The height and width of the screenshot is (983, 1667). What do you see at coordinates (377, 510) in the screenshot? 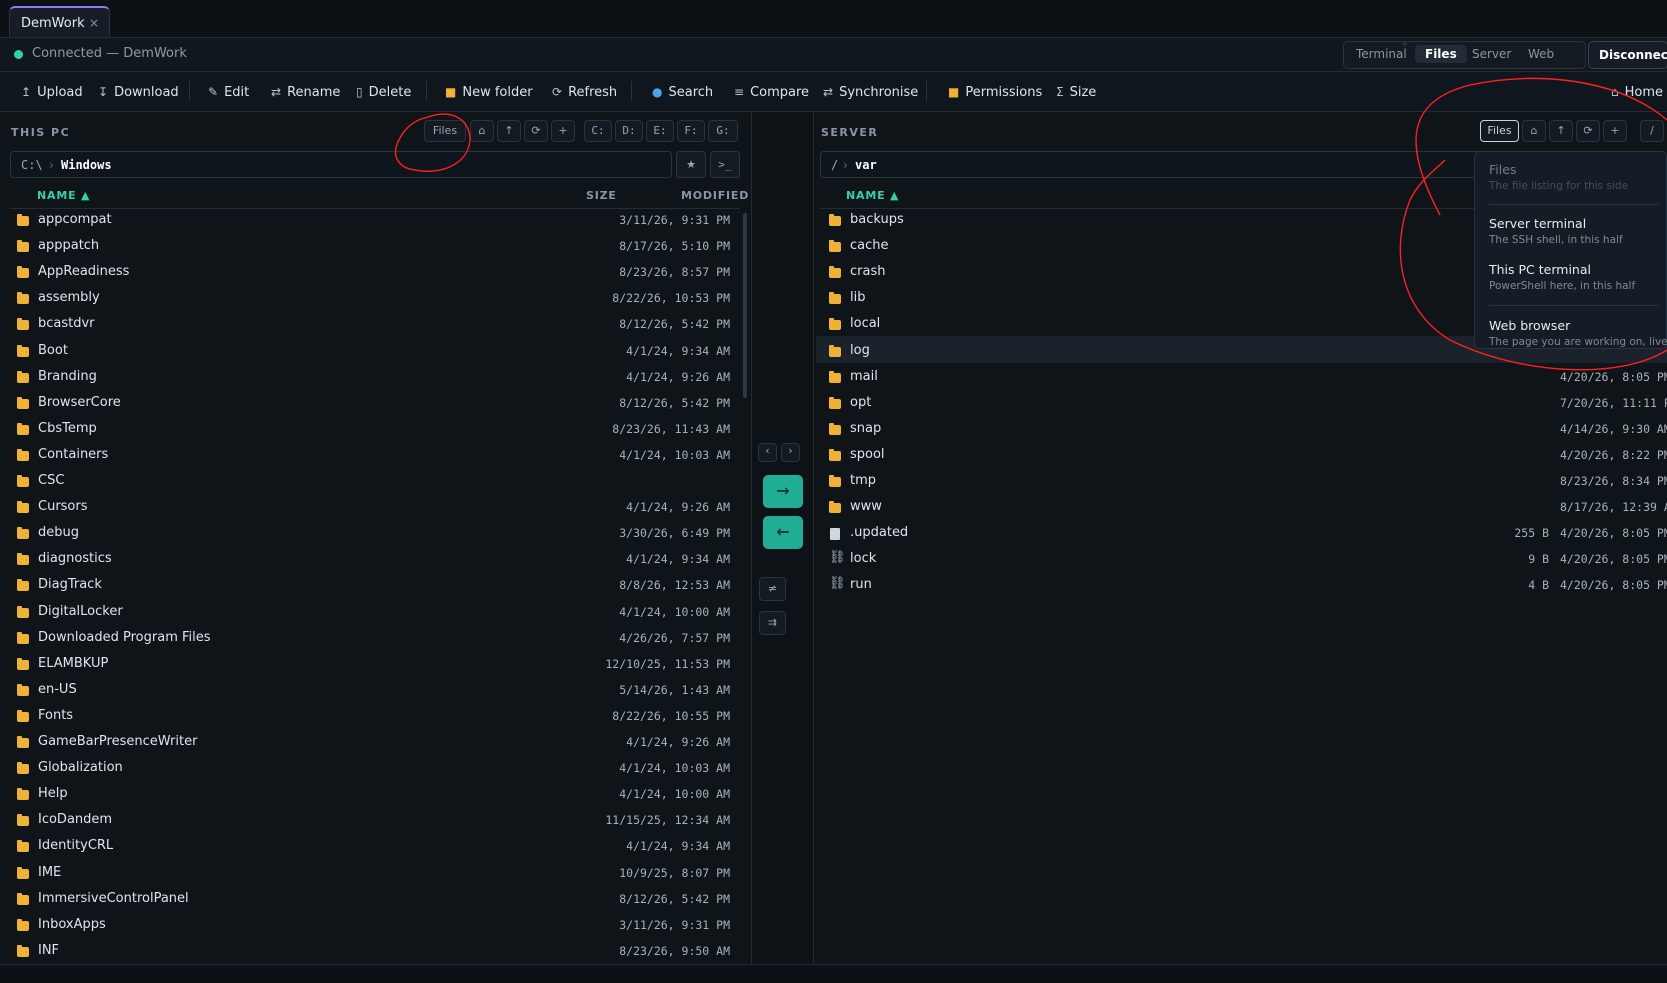
I see `table-row: Cursors 4/1/24, 9:26 AM` at bounding box center [377, 510].